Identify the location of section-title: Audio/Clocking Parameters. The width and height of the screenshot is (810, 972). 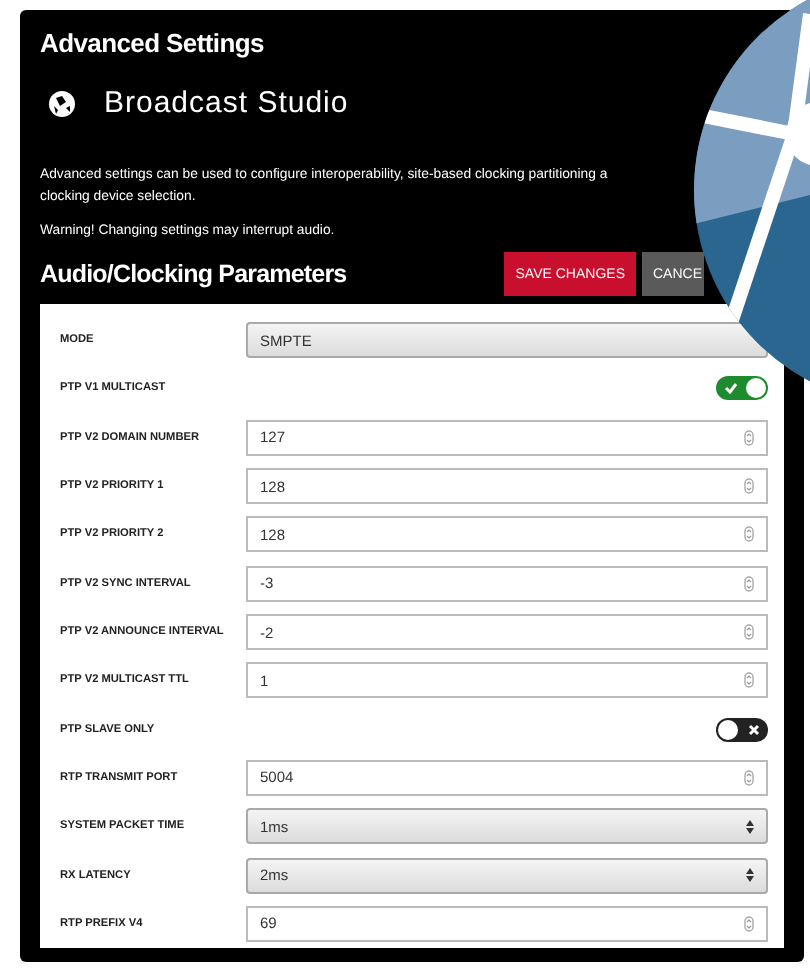
(194, 274).